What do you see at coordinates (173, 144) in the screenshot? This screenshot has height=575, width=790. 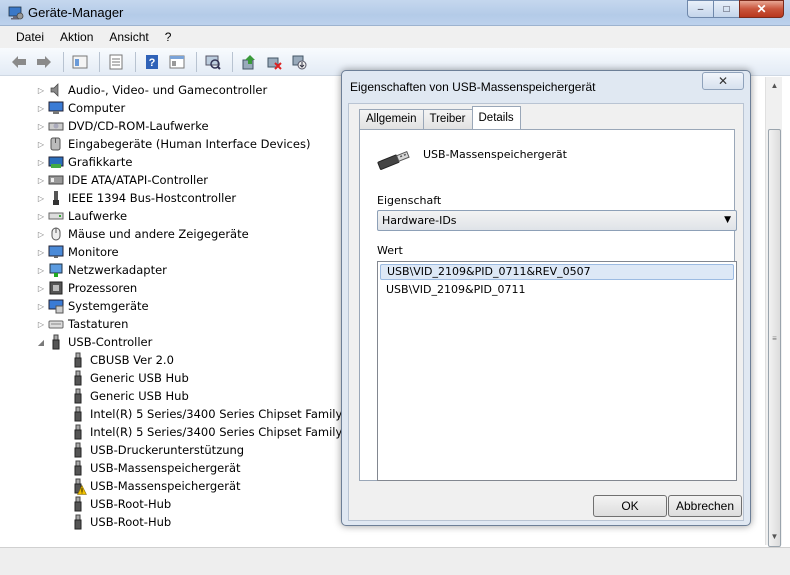 I see `tree-category: ▷ Eingabegeräte (Human Interface Devices)` at bounding box center [173, 144].